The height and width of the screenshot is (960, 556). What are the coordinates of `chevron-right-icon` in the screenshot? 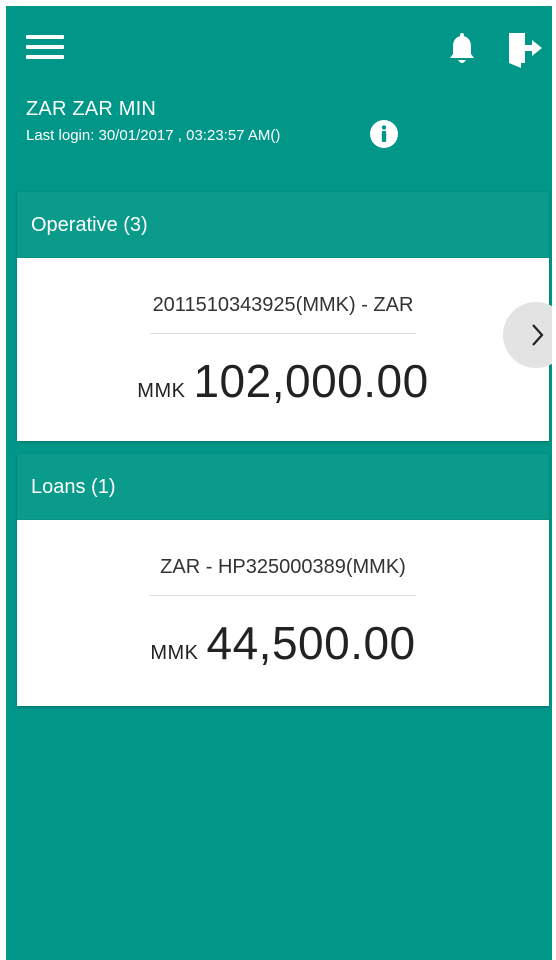 It's located at (538, 335).